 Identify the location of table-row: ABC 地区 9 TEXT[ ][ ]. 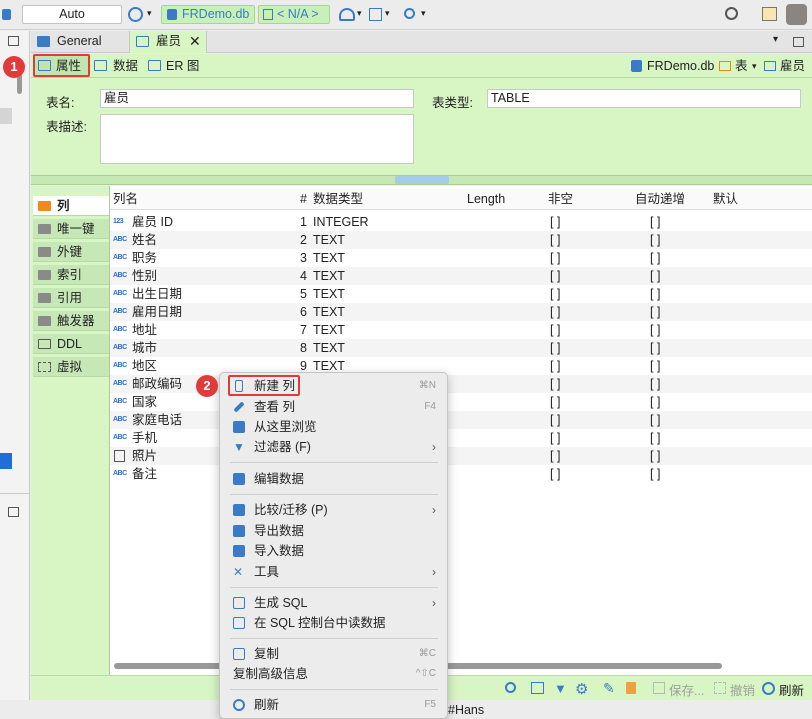
(461, 366).